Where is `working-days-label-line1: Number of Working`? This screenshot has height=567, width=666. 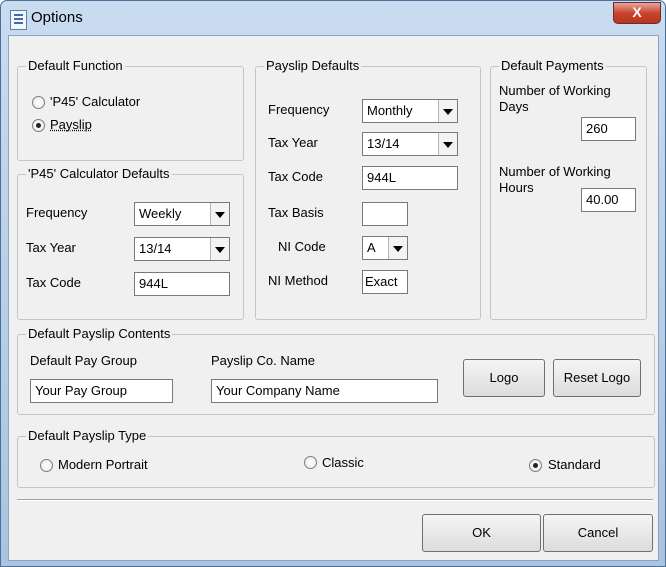 working-days-label-line1: Number of Working is located at coordinates (555, 90).